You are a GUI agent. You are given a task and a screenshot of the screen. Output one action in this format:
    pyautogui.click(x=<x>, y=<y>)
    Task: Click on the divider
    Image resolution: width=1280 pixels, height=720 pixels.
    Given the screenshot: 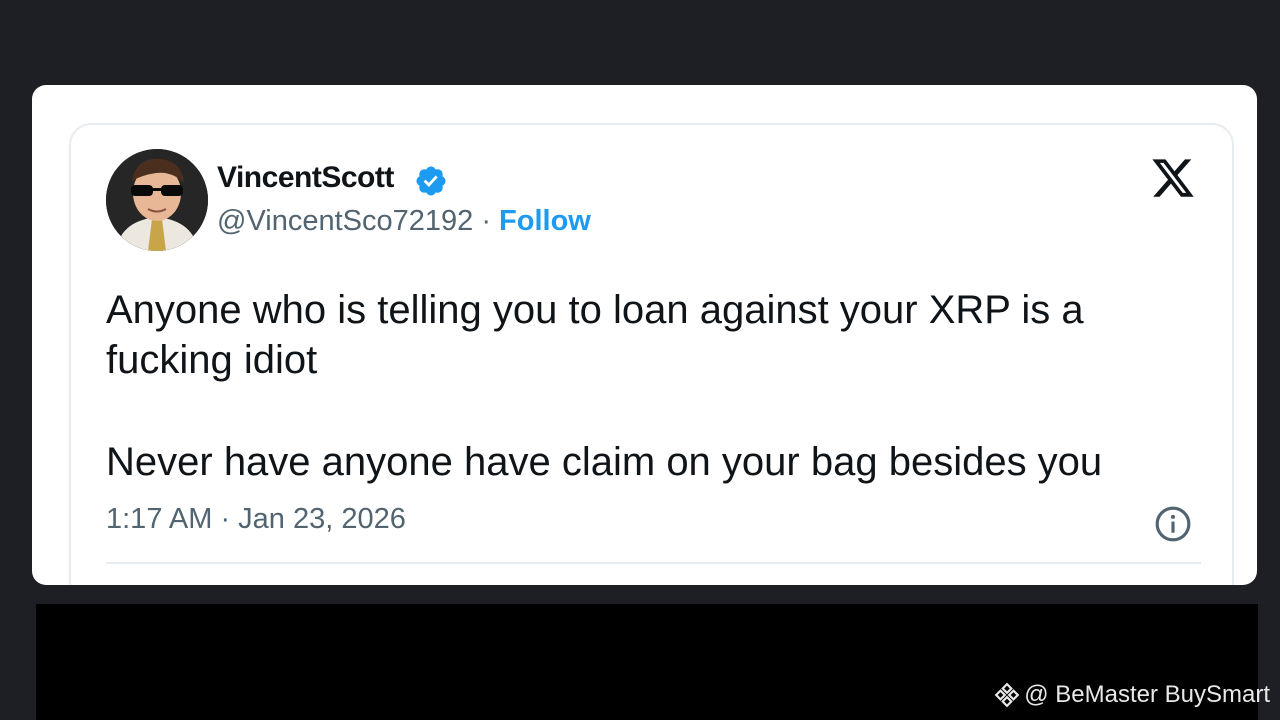 What is the action you would take?
    pyautogui.click(x=653, y=563)
    